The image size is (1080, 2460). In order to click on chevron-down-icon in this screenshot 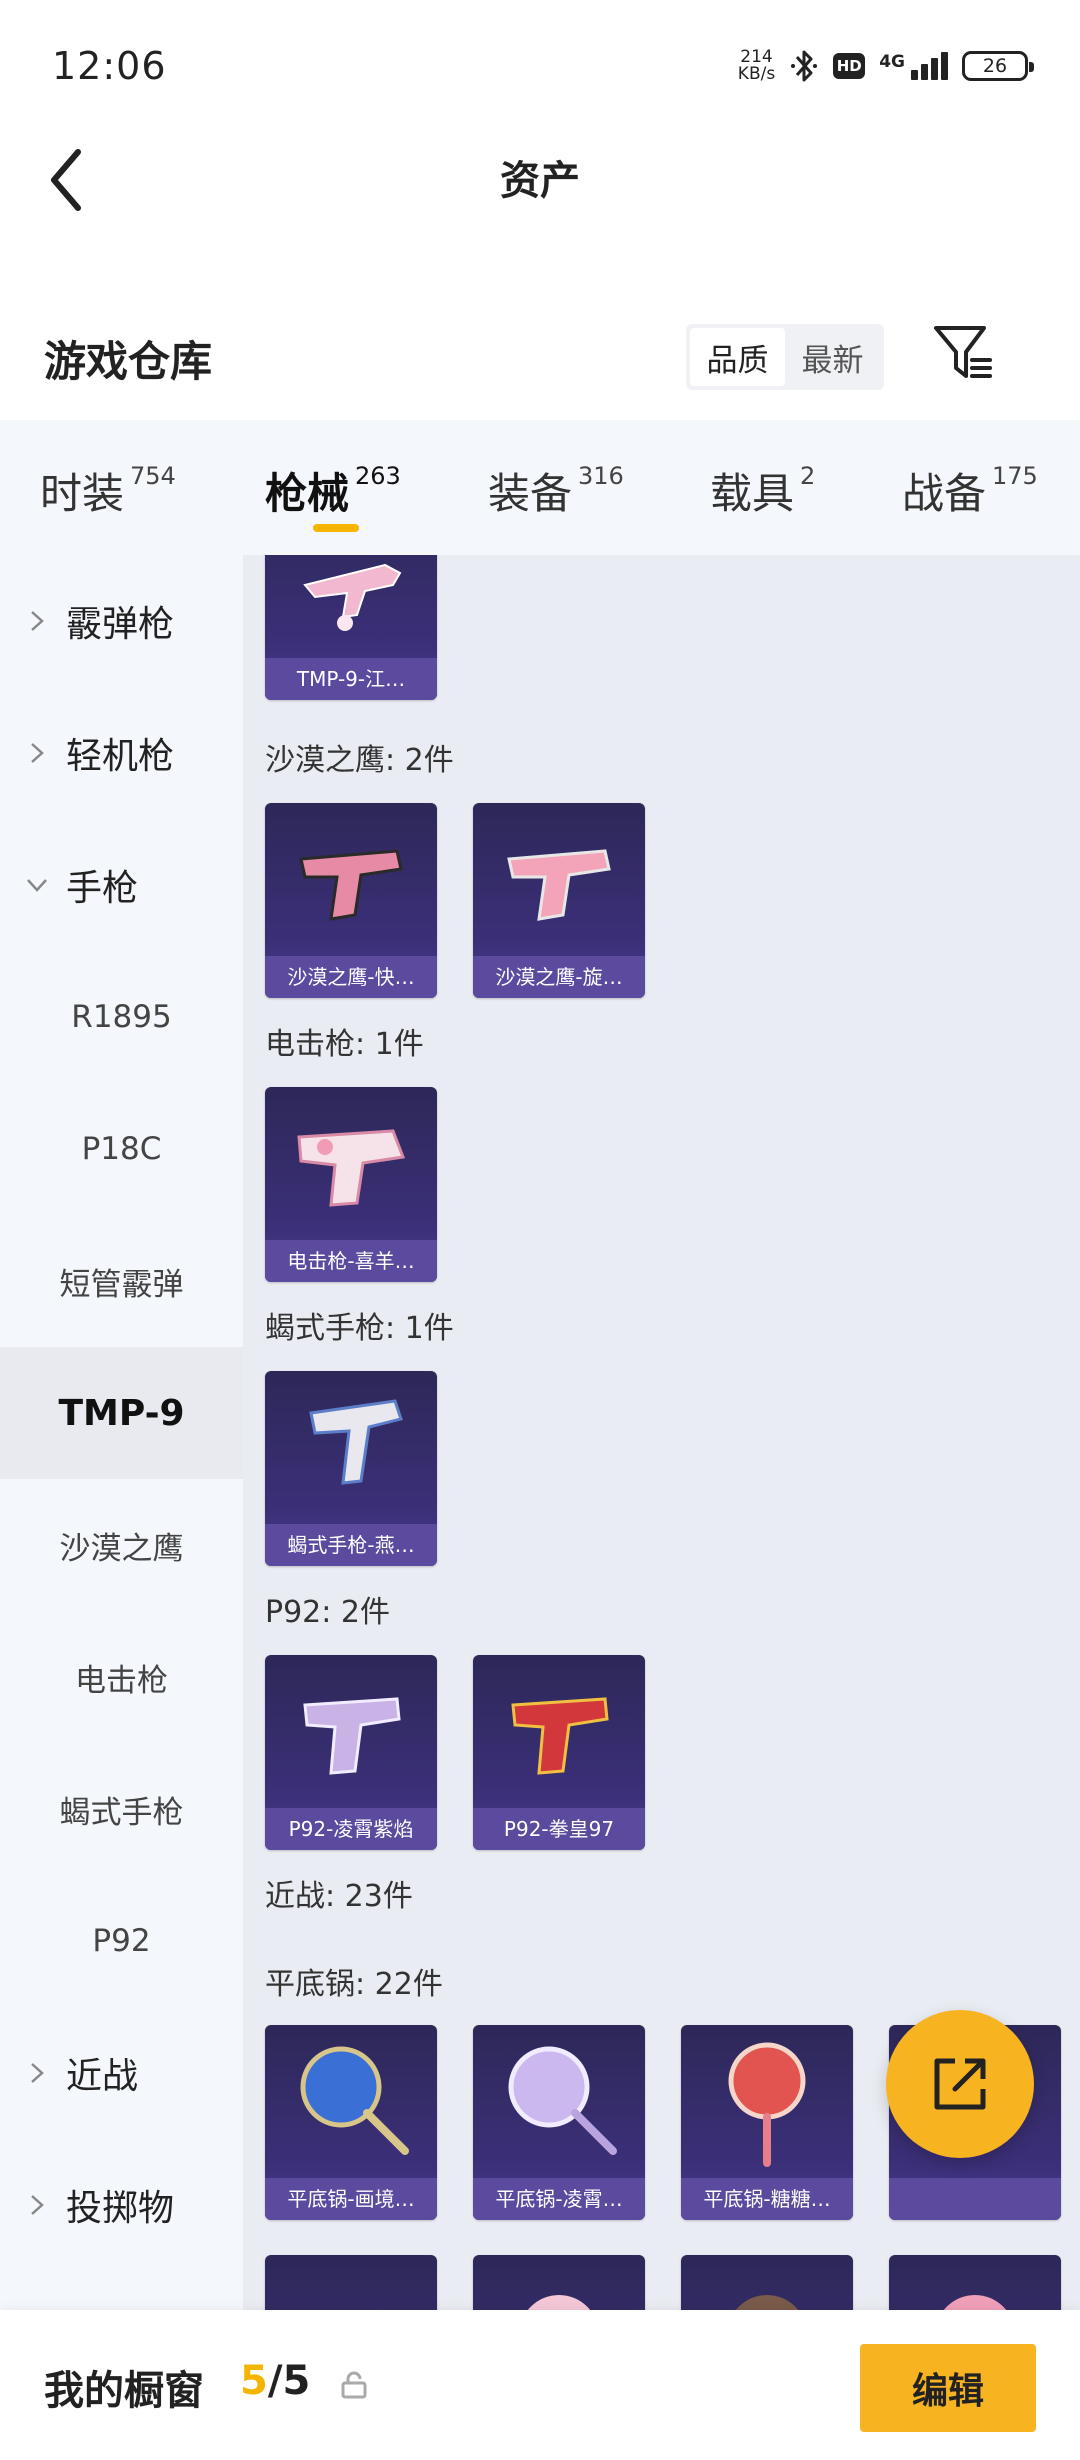, I will do `click(37, 885)`.